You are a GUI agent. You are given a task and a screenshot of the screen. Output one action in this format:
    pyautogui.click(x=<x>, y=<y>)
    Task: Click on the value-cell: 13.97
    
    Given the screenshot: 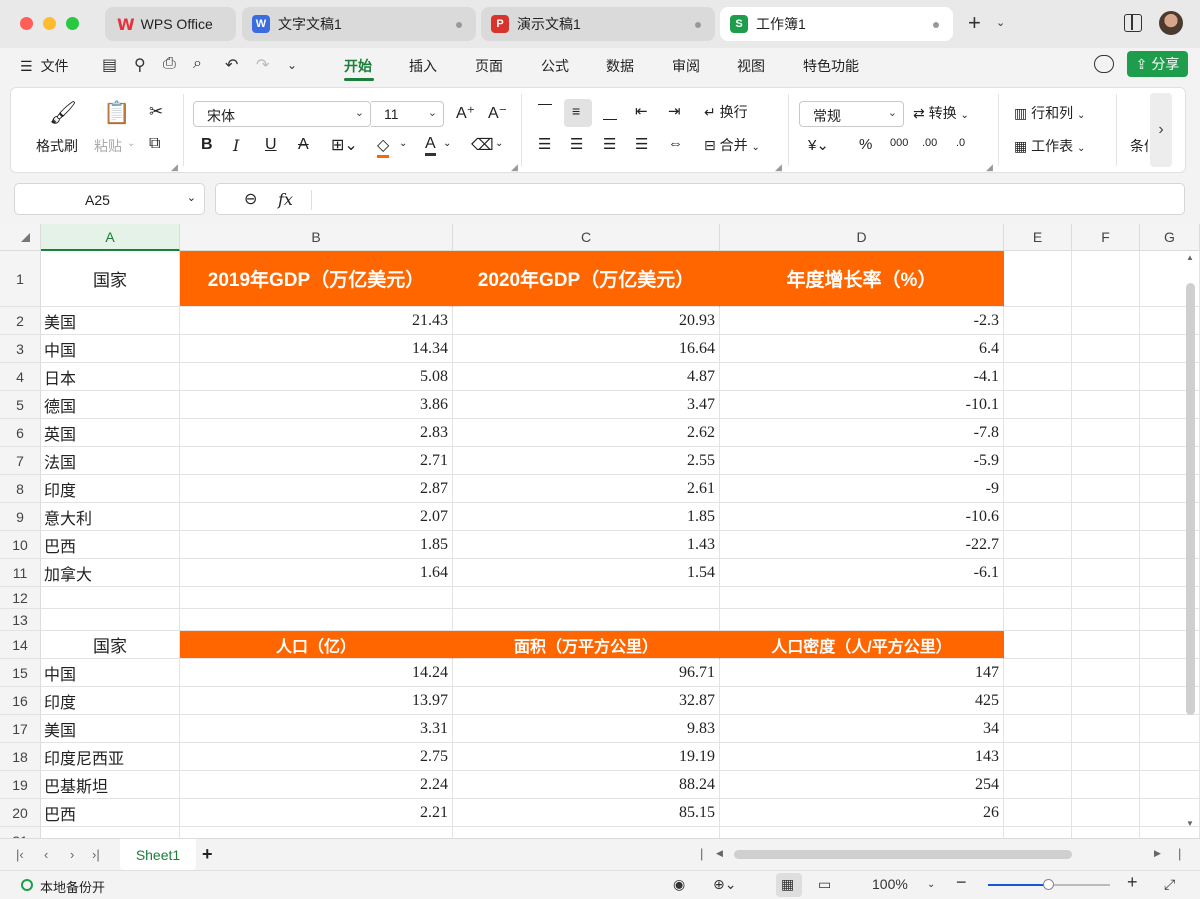 What is the action you would take?
    pyautogui.click(x=316, y=701)
    